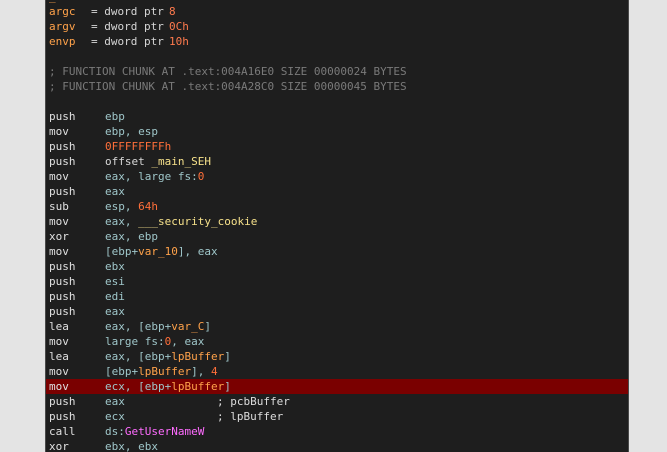 The width and height of the screenshot is (667, 452). Describe the element at coordinates (337, 236) in the screenshot. I see `instruction-row: xor eax, ebp` at that location.